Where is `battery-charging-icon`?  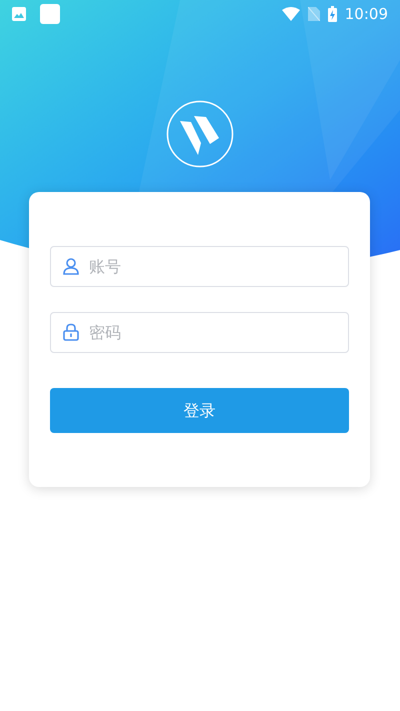 battery-charging-icon is located at coordinates (332, 14).